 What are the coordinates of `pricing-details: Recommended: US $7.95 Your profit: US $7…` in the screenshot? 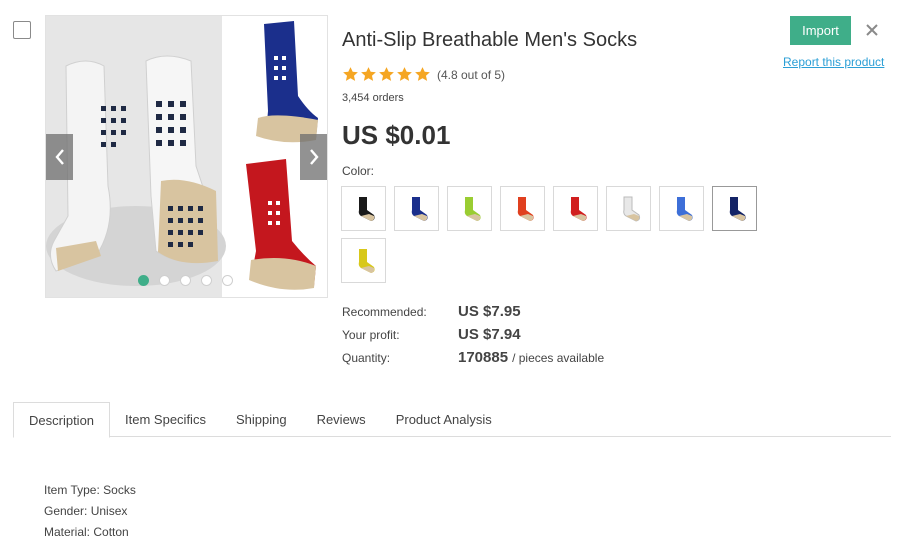 It's located at (473, 337).